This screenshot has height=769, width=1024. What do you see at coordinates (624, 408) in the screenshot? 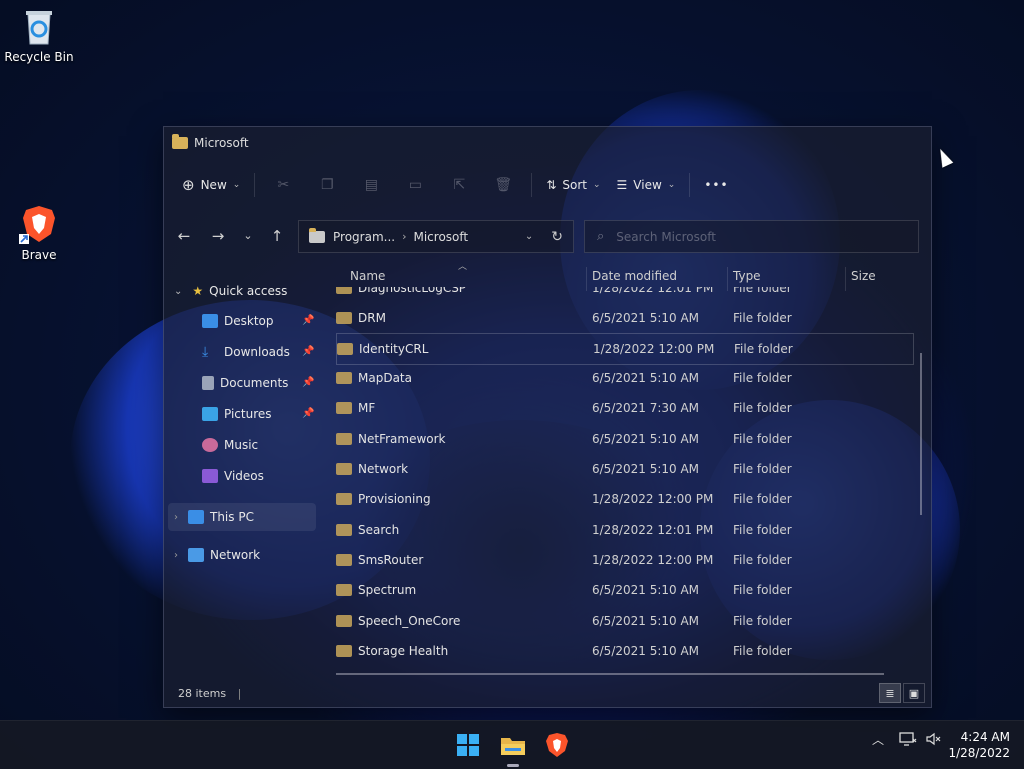
I see `table-row: MF 6/5/2021 7:30 AM File folder` at bounding box center [624, 408].